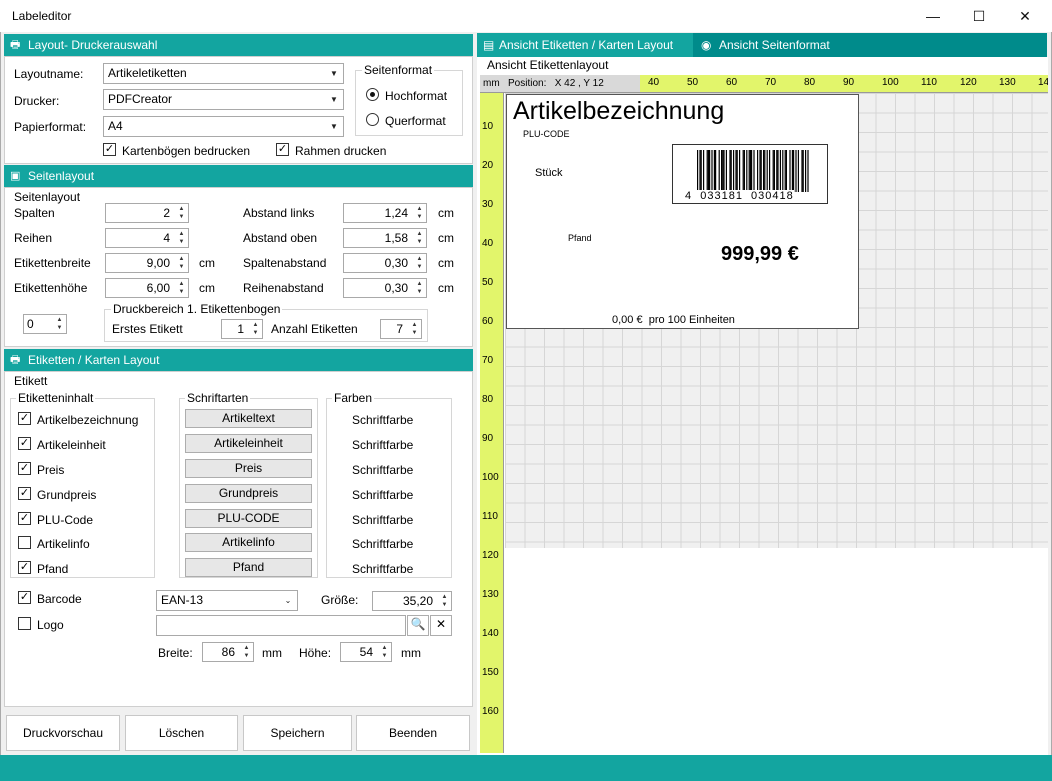 The image size is (1052, 781). Describe the element at coordinates (933, 16) in the screenshot. I see `minimize-button: —` at that location.